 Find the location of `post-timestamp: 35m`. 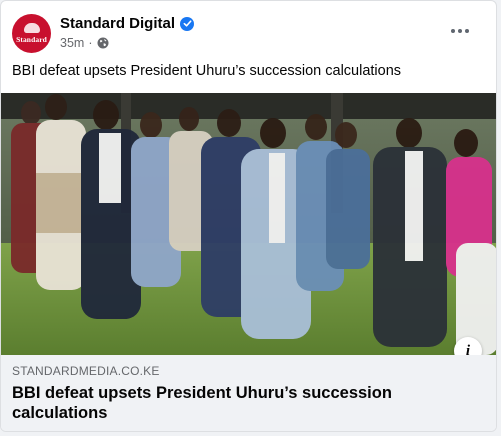

post-timestamp: 35m is located at coordinates (72, 43).